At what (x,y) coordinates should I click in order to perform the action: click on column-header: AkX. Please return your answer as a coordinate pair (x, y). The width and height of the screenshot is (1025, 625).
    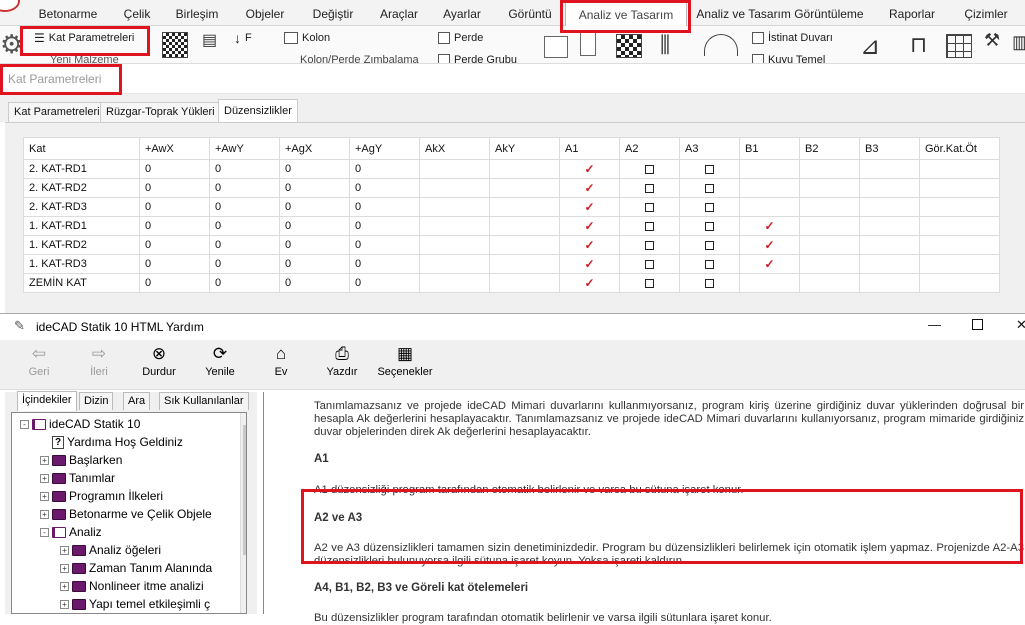
    Looking at the image, I should click on (454, 148).